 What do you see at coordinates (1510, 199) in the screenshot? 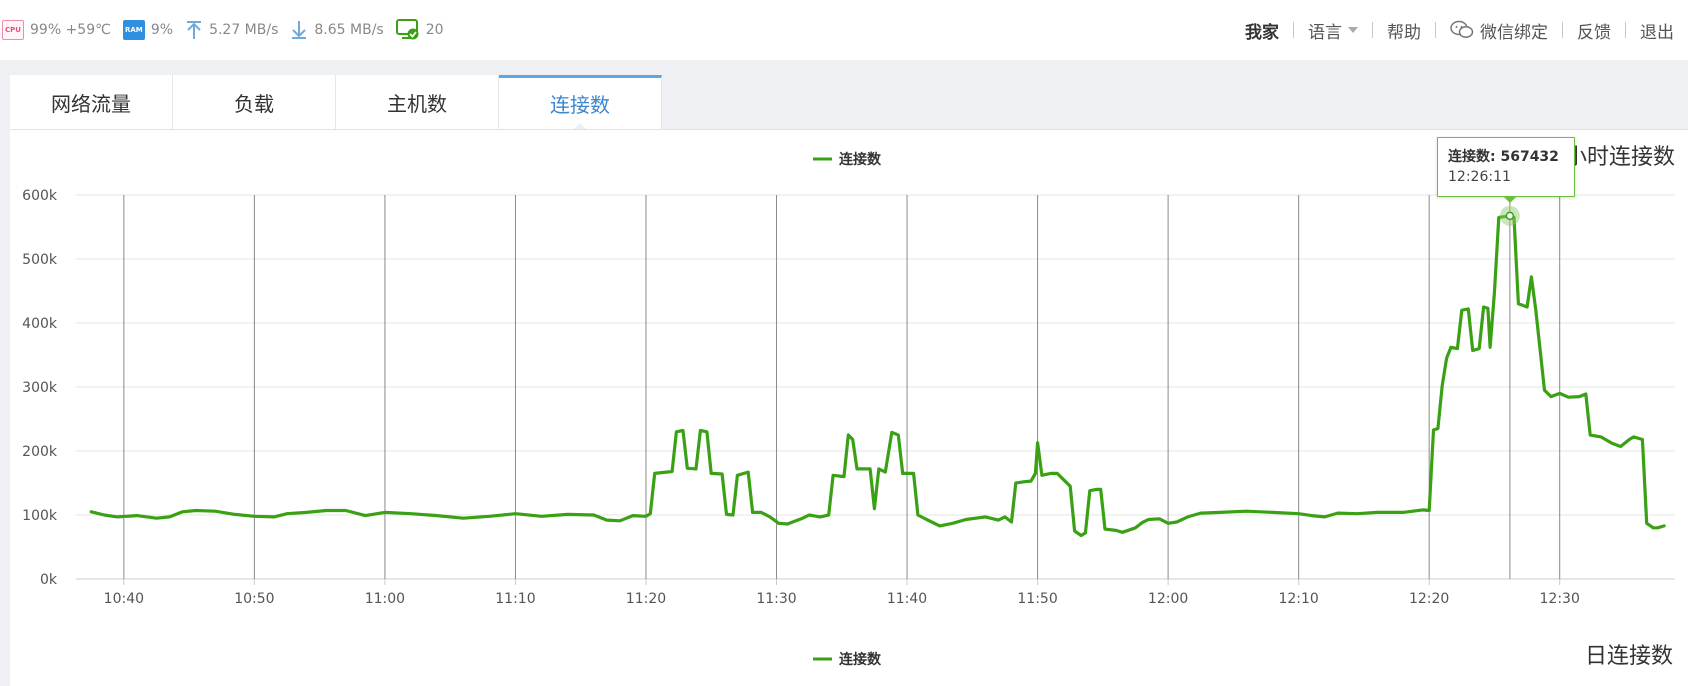
I see `tooltip-pointer` at bounding box center [1510, 199].